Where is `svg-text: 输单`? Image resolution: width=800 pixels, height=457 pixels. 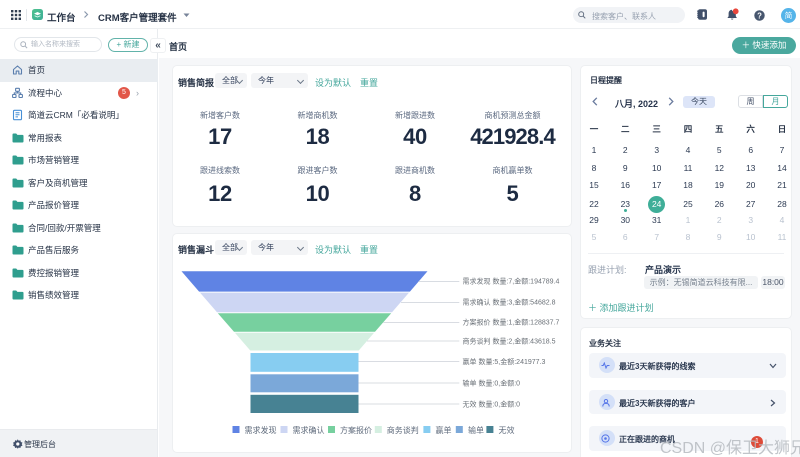
svg-text: 输单 is located at coordinates (476, 430).